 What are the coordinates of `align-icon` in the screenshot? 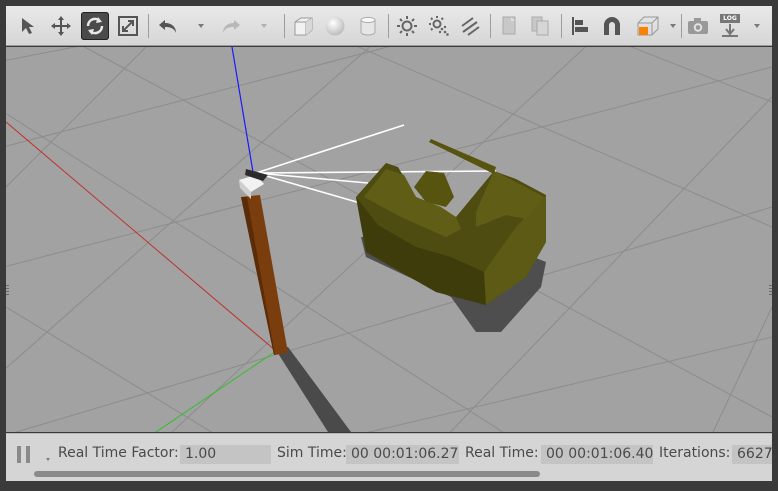 It's located at (580, 26).